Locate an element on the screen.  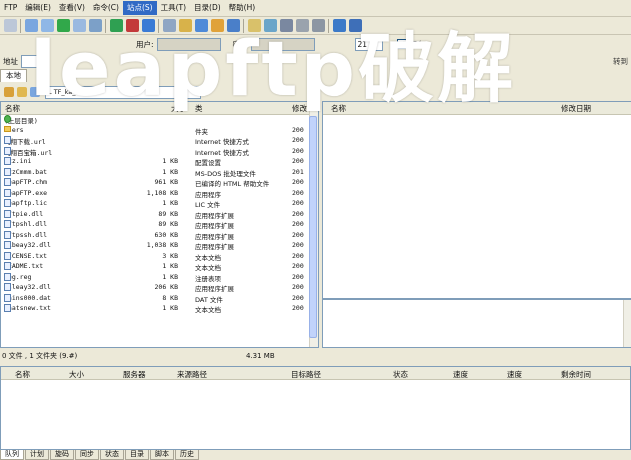
queue-col-status: 状态 is located at coordinates (400, 374).